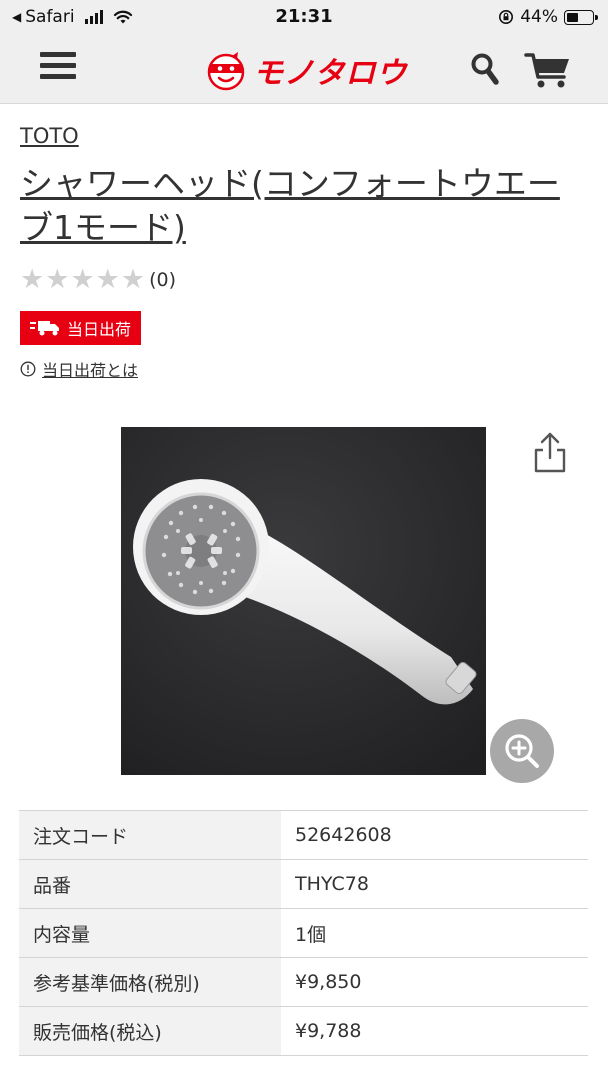  Describe the element at coordinates (434, 1031) in the screenshot. I see `spec-value: ¥9,788` at that location.